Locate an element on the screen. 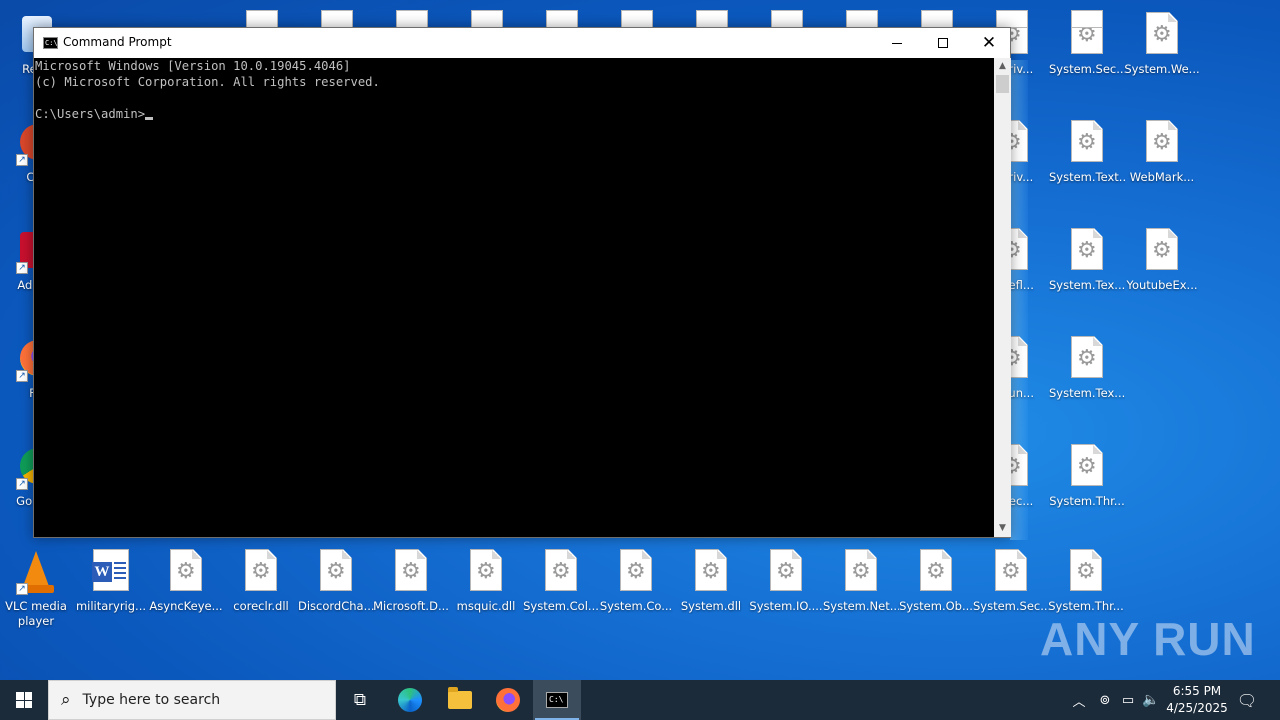  console-prompt-line: C:\Users\admin> is located at coordinates (514, 114).